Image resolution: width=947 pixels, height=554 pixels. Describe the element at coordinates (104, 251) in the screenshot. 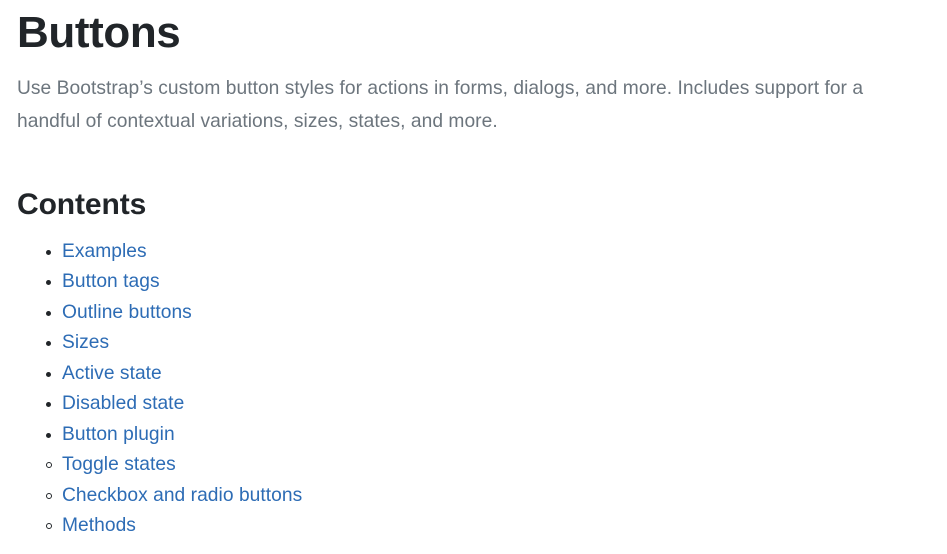

I see `toc-link-examples: Examples` at that location.